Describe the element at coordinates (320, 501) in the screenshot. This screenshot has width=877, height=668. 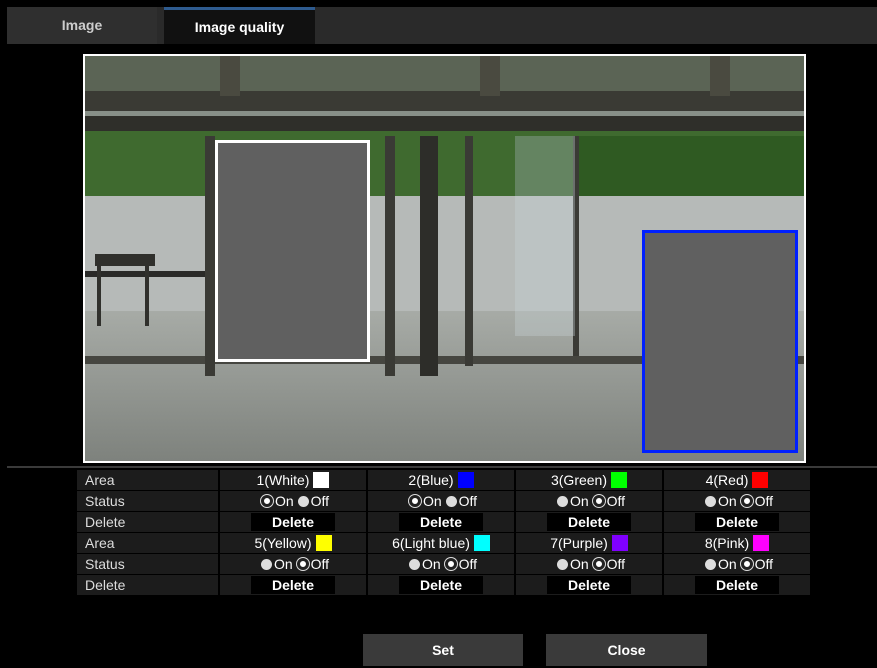
I see `area-1-off-label: Off` at that location.